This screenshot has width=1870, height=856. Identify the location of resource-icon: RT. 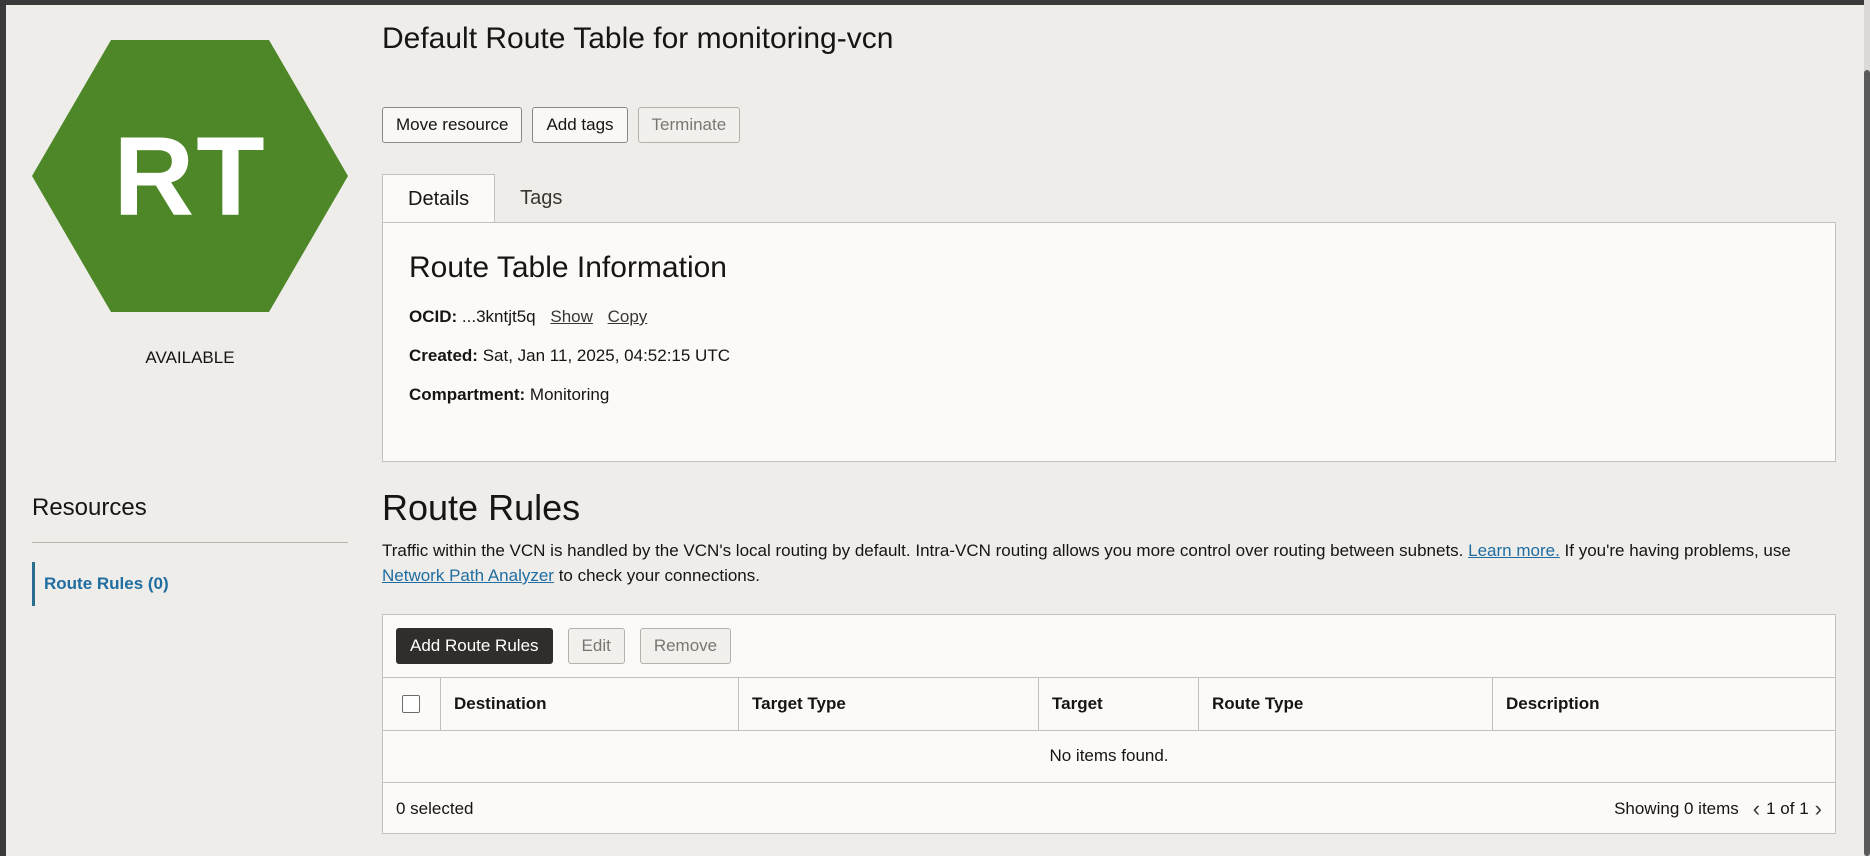
(190, 176).